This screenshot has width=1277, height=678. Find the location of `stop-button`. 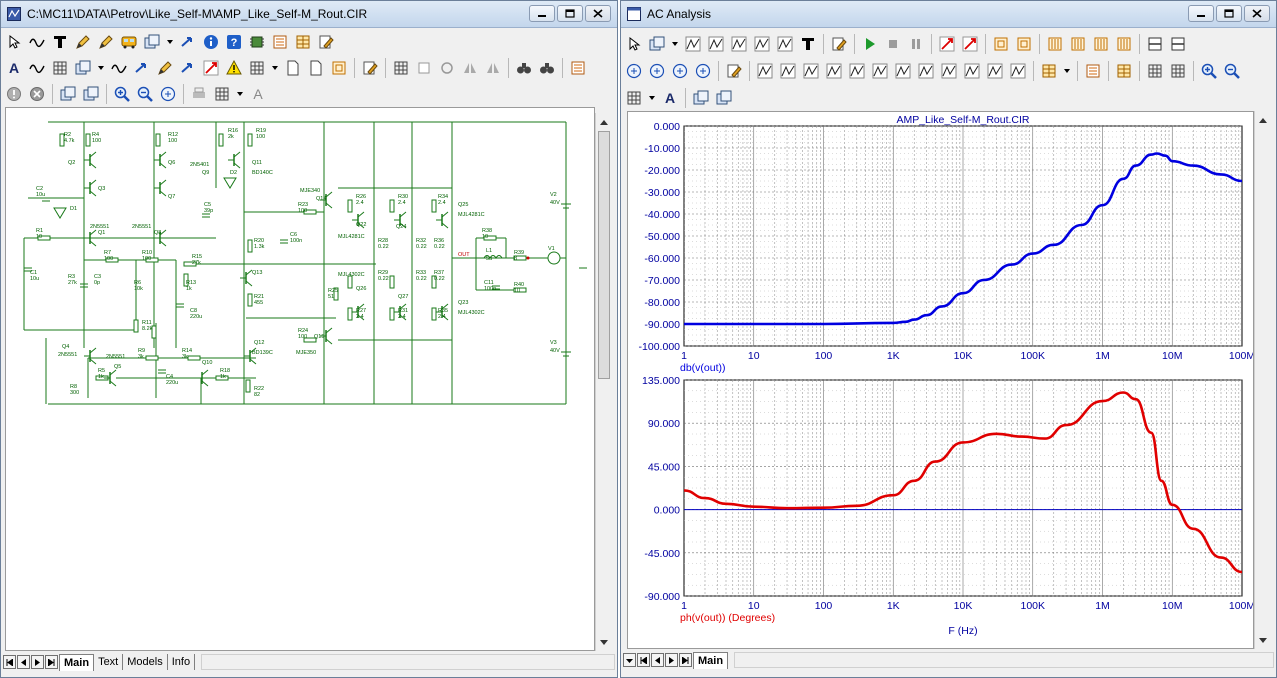

stop-button is located at coordinates (37, 94).